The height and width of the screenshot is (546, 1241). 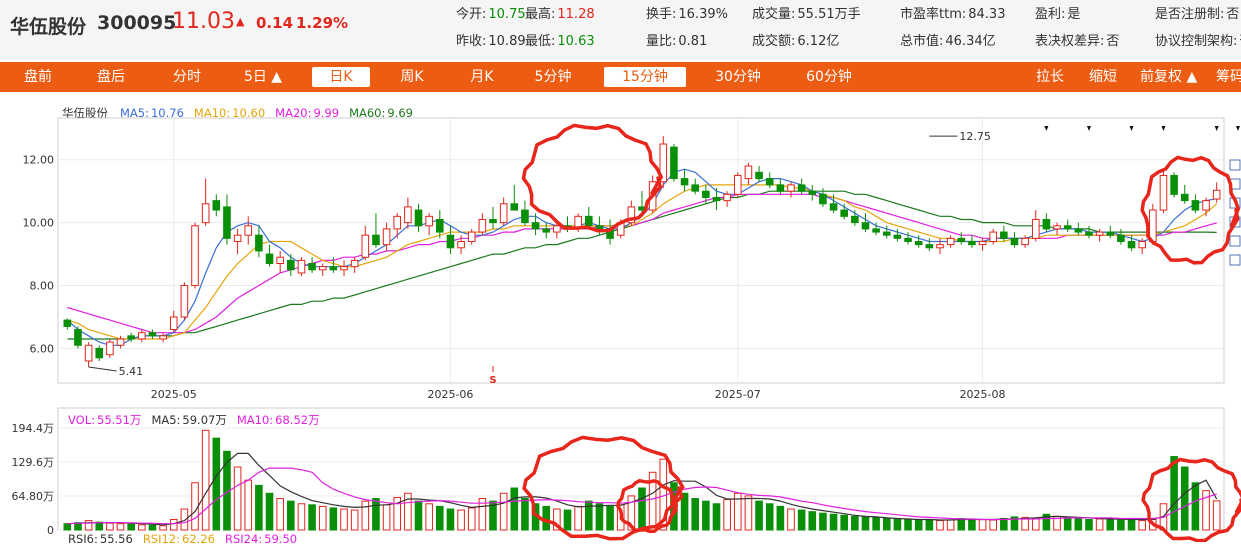 What do you see at coordinates (1228, 77) in the screenshot?
I see `chart-option-button: 筹码` at bounding box center [1228, 77].